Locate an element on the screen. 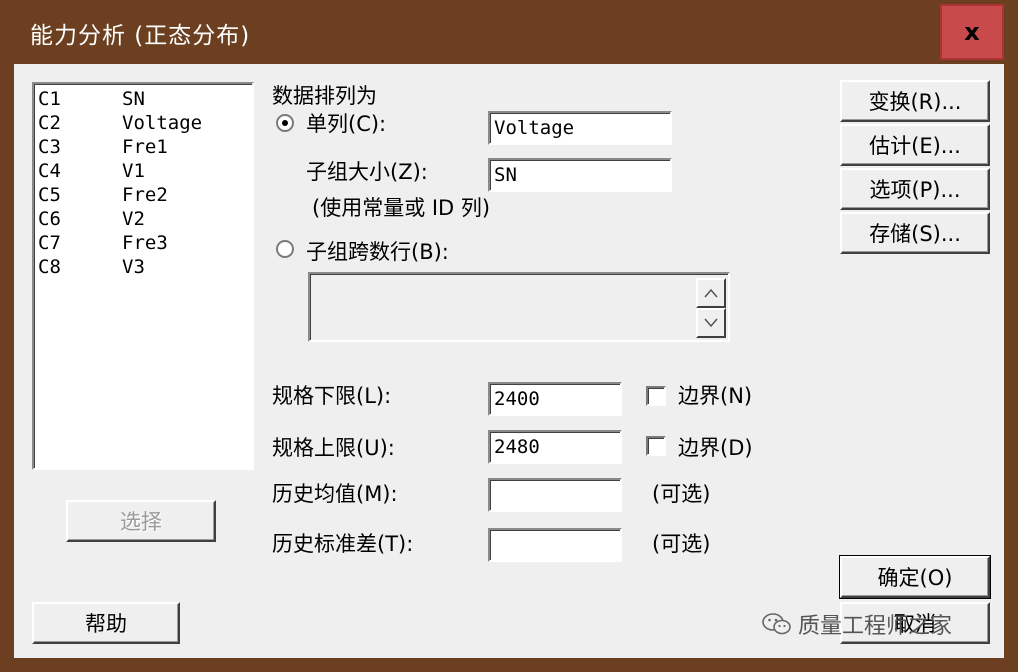 Image resolution: width=1018 pixels, height=672 pixels. upper-spec-label: 规格上限(U): is located at coordinates (333, 448).